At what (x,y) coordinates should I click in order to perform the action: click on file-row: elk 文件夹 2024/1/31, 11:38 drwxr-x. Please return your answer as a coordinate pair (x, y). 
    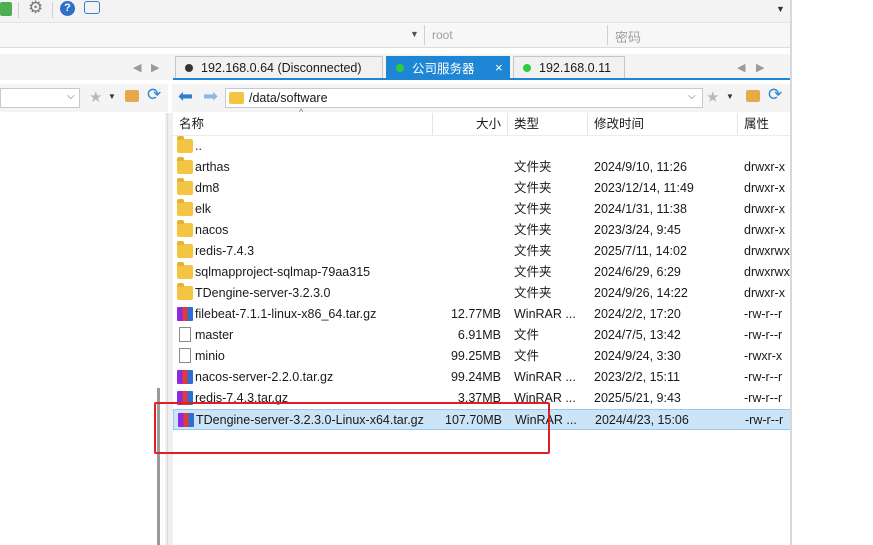
    Looking at the image, I should click on (482, 209).